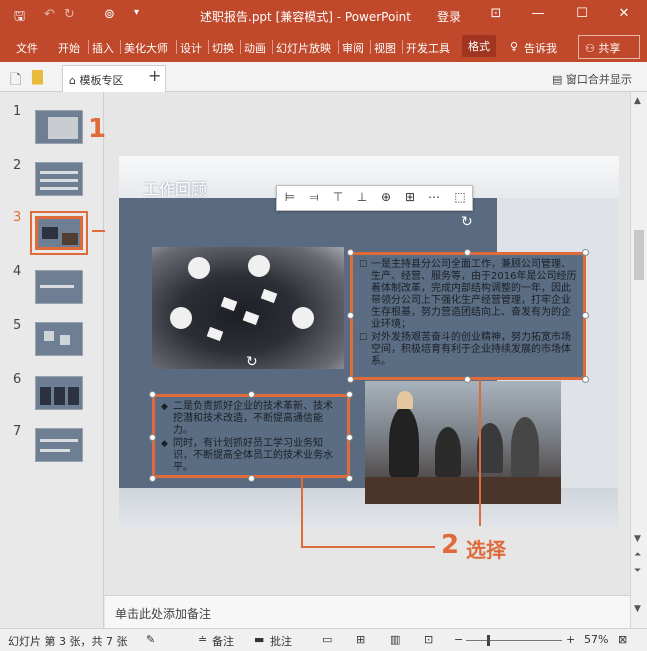 The width and height of the screenshot is (647, 651). What do you see at coordinates (637, 101) in the screenshot?
I see `scroll-up-icon: ▲` at bounding box center [637, 101].